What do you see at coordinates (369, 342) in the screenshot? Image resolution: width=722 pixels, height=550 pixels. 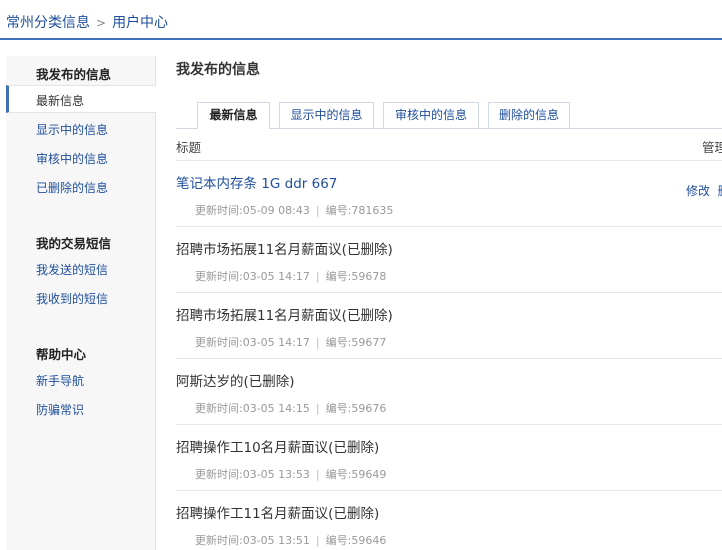 I see `meta-number: 59677` at bounding box center [369, 342].